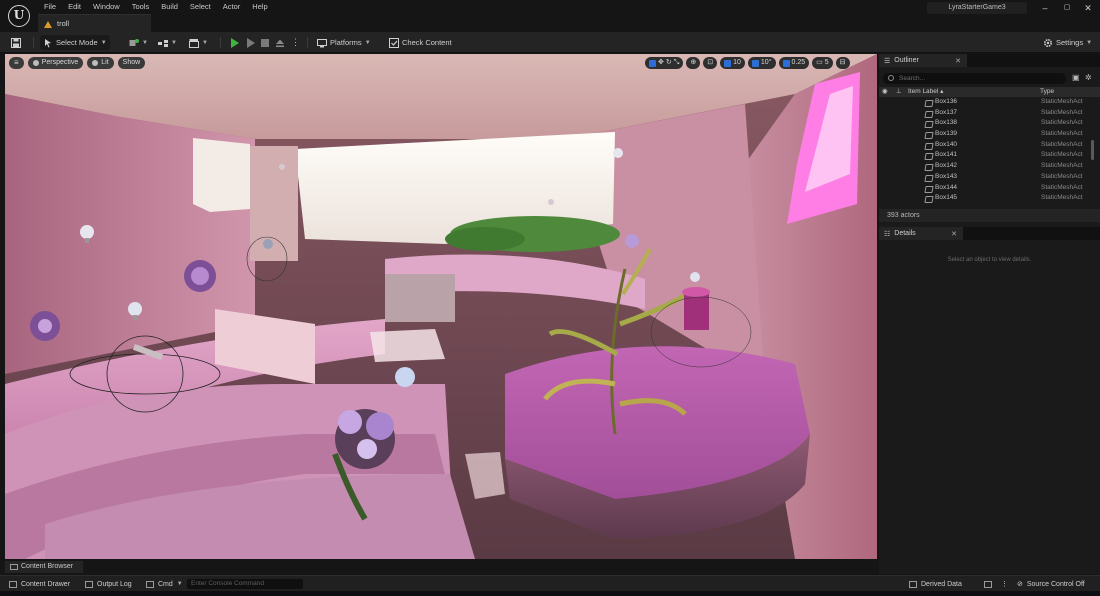 Image resolution: width=1100 pixels, height=596 pixels. Describe the element at coordinates (842, 63) in the screenshot. I see `maximize-viewport-button: ⊟` at that location.